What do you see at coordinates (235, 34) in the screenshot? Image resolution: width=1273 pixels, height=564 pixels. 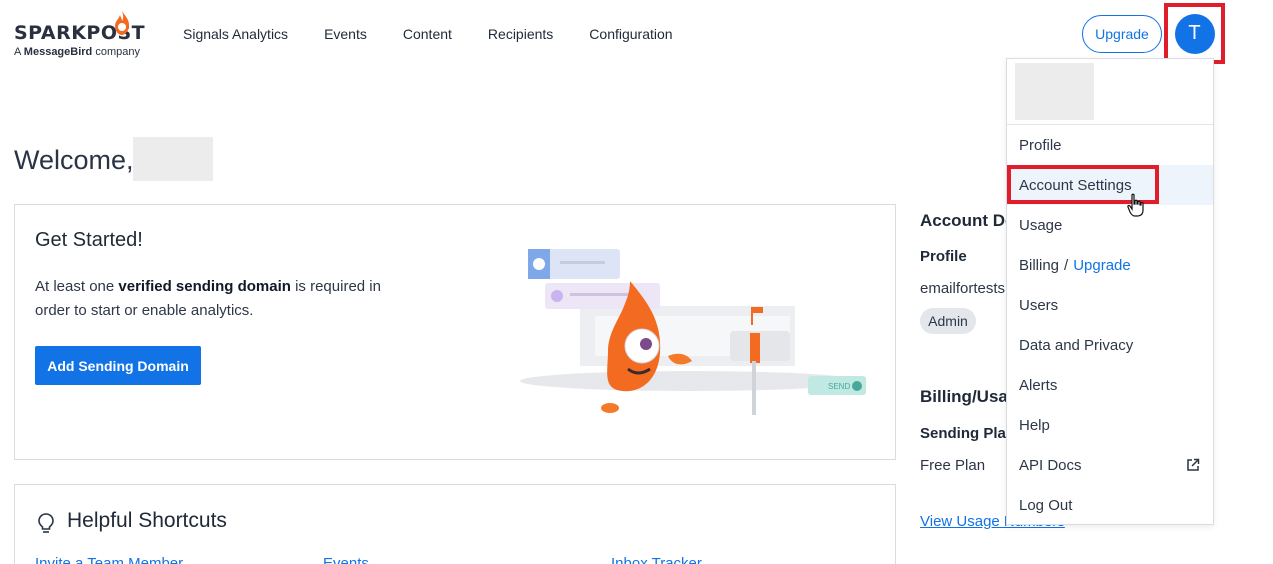 I see `nav-signals-analytics: Signals Analytics` at bounding box center [235, 34].